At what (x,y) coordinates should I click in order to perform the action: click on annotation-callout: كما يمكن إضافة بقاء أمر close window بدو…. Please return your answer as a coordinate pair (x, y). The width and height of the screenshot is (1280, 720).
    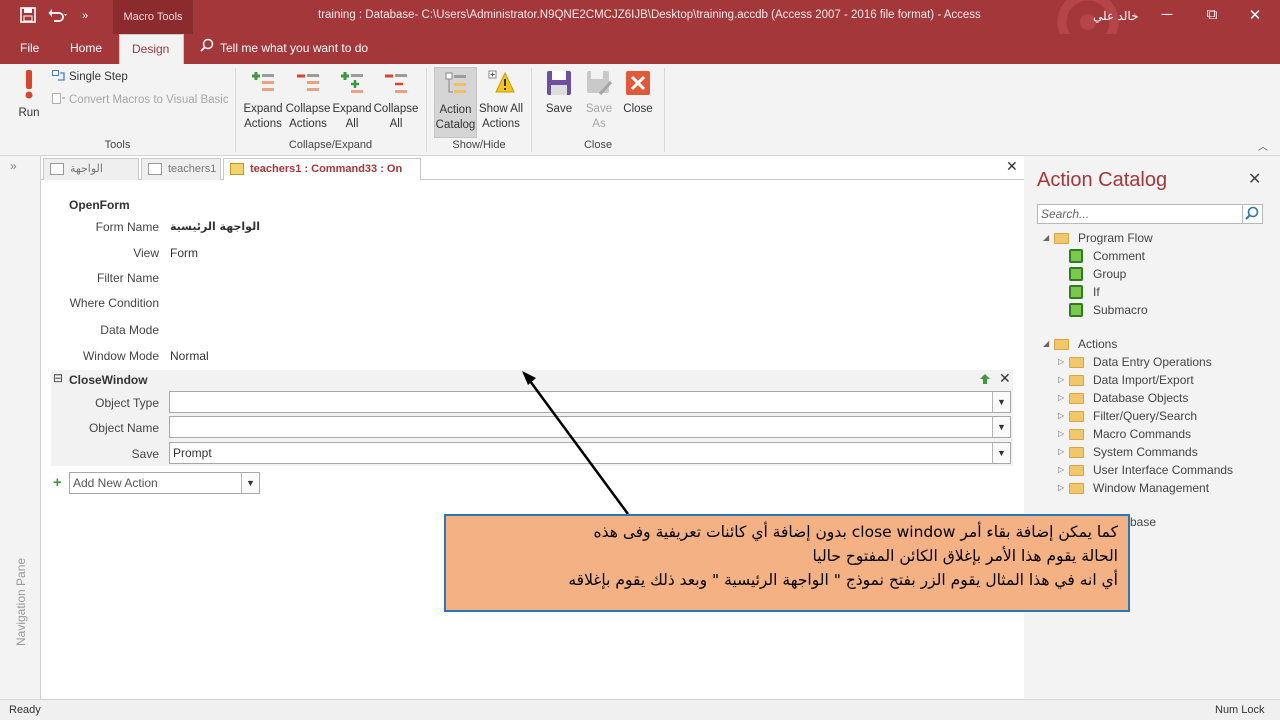
    Looking at the image, I should click on (787, 563).